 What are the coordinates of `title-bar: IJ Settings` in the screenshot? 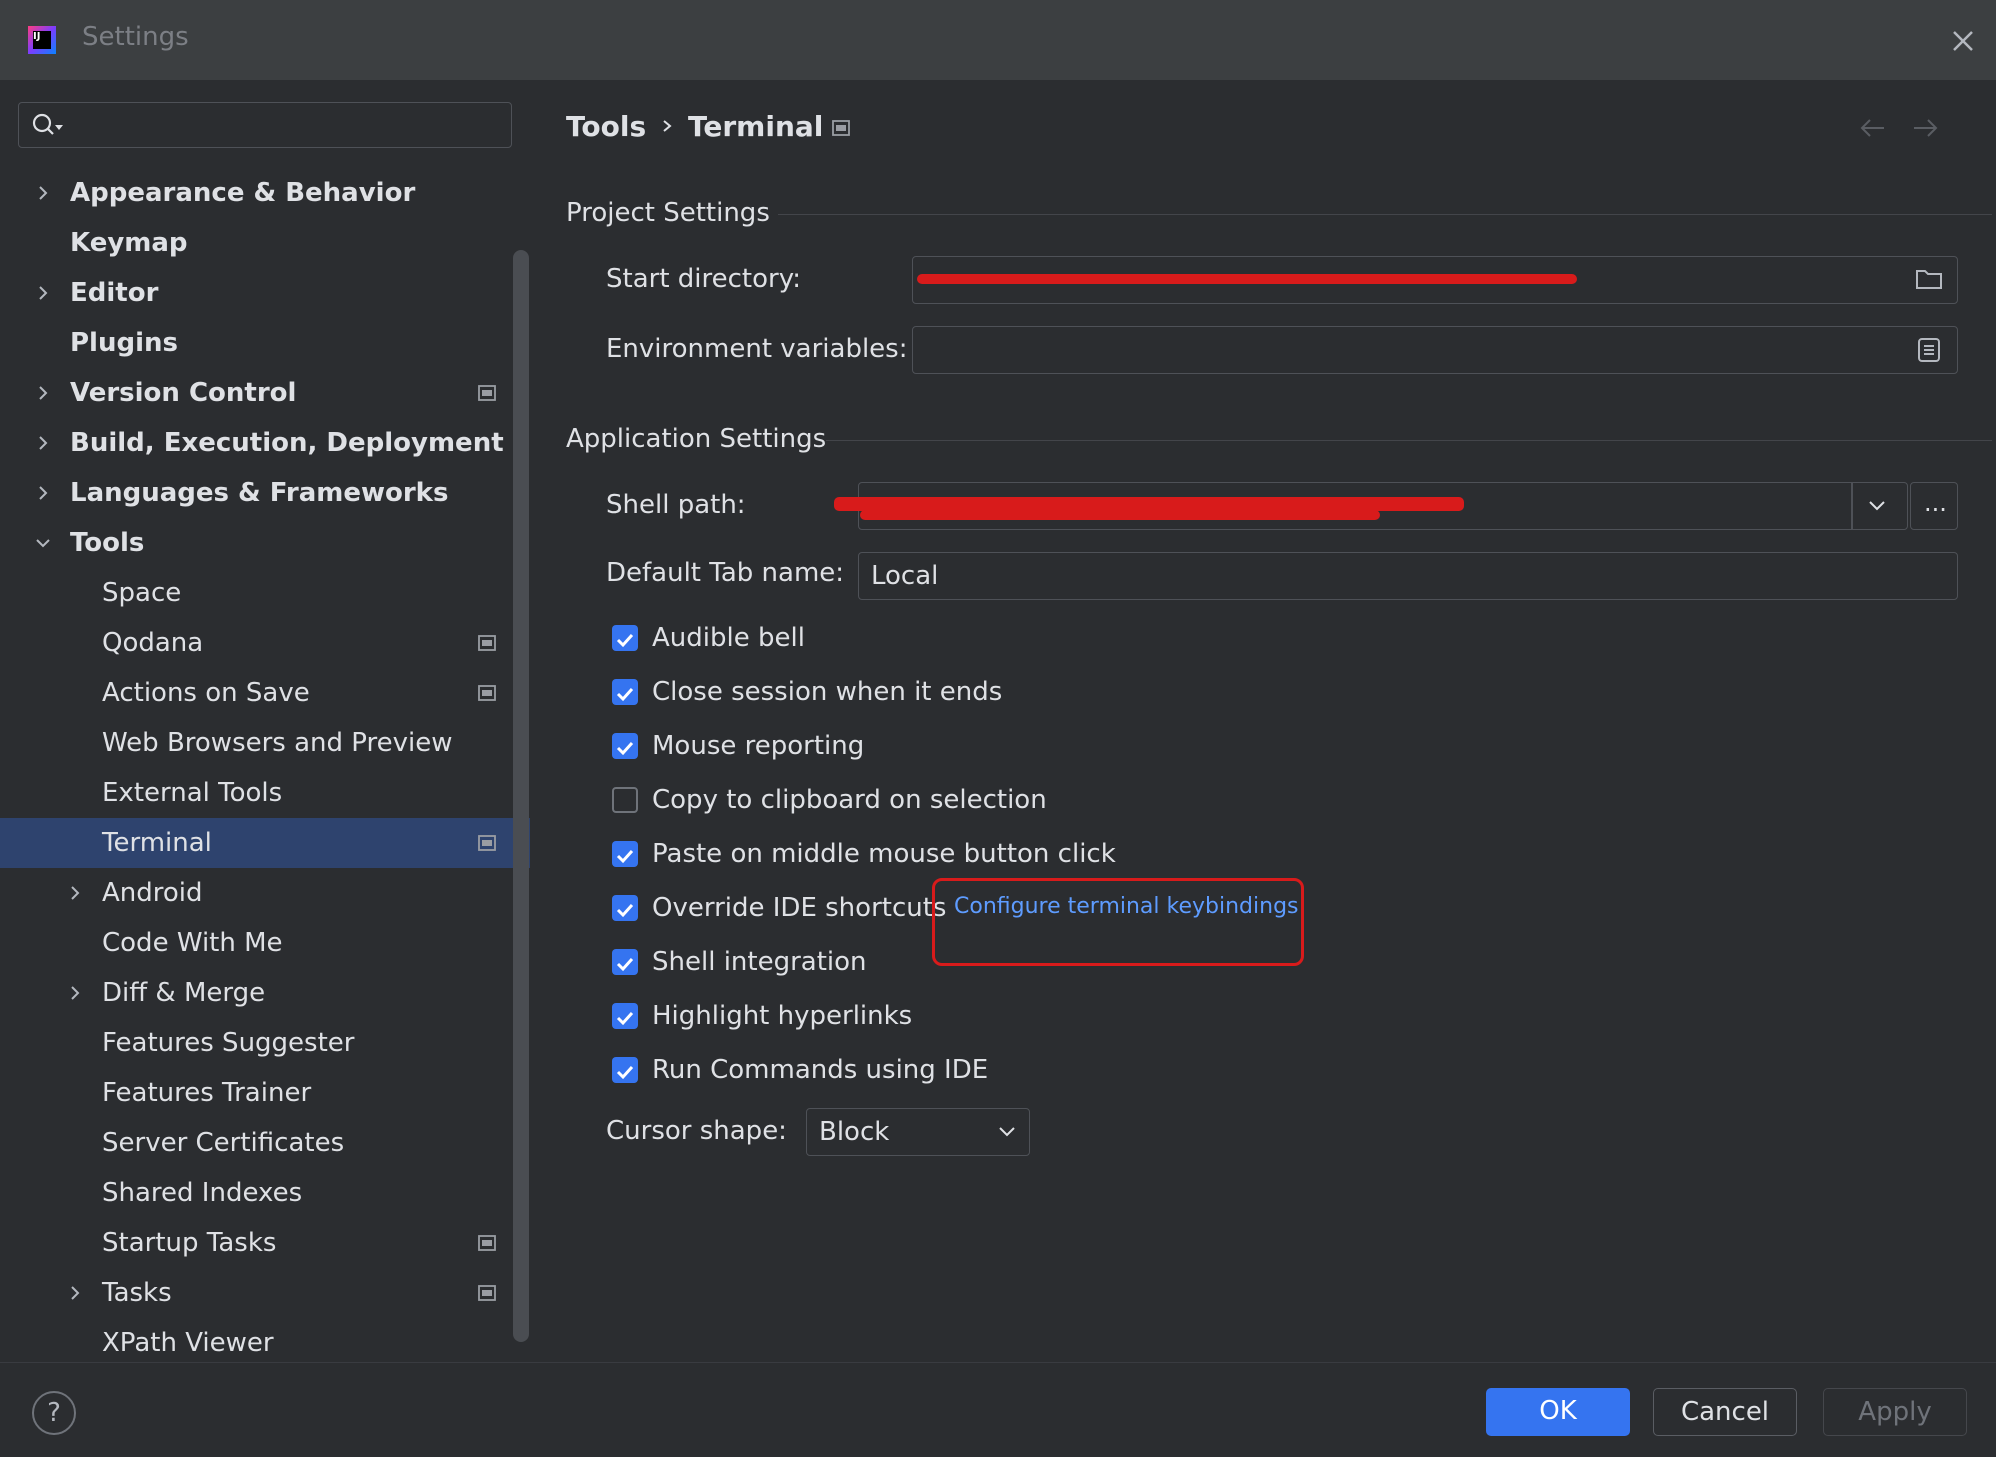 It's located at (998, 40).